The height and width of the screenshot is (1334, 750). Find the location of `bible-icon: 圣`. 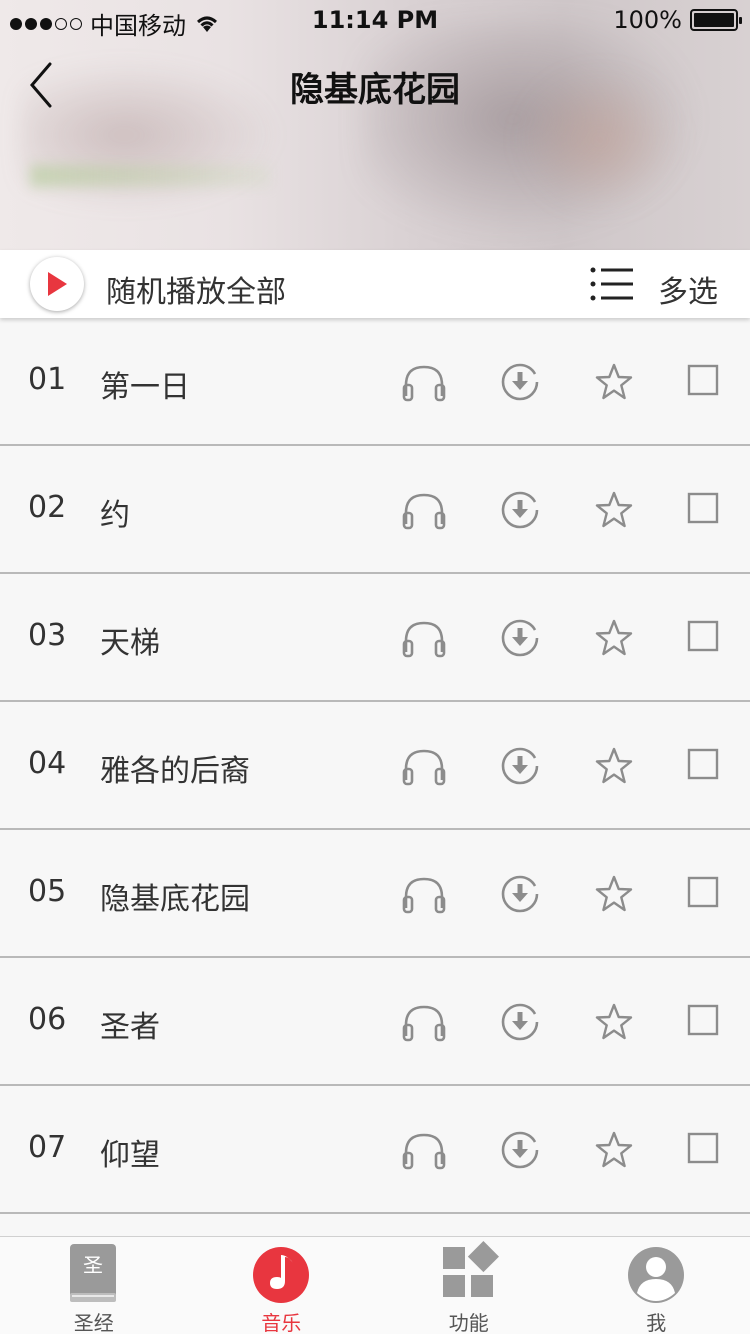

bible-icon: 圣 is located at coordinates (92, 1273).